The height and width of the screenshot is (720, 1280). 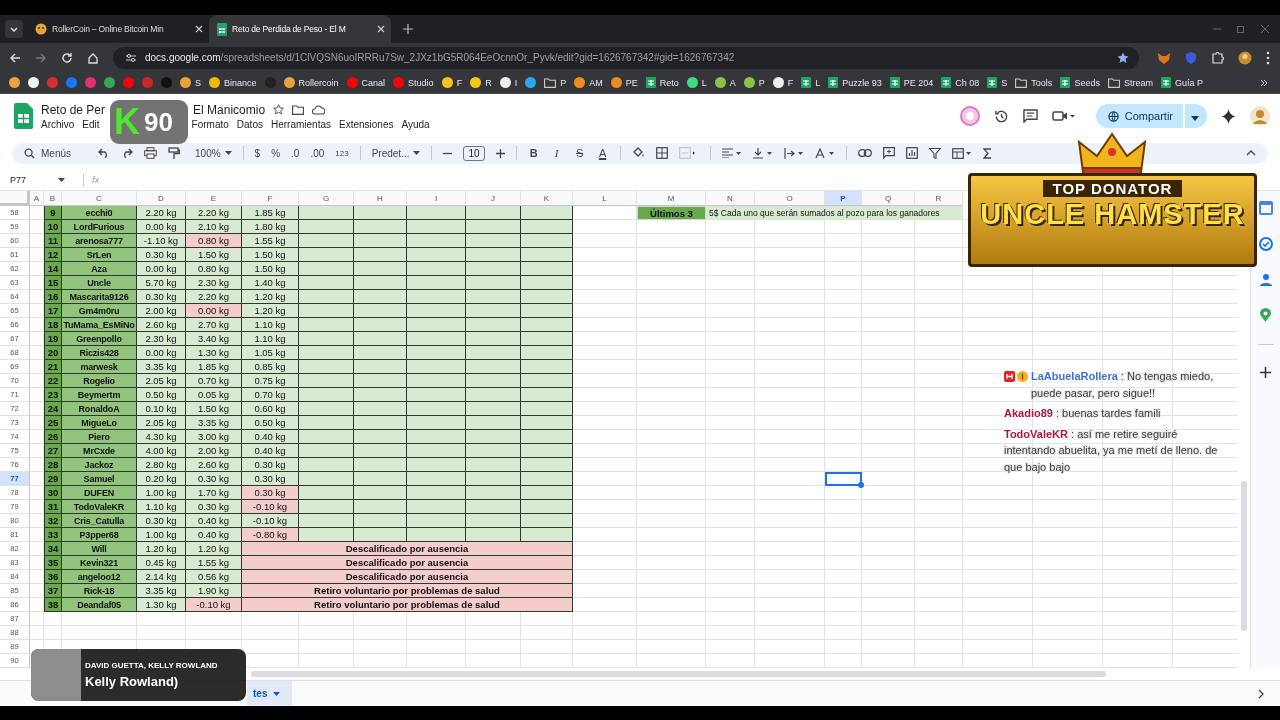 I want to click on filter-views-icon, so click(x=961, y=153).